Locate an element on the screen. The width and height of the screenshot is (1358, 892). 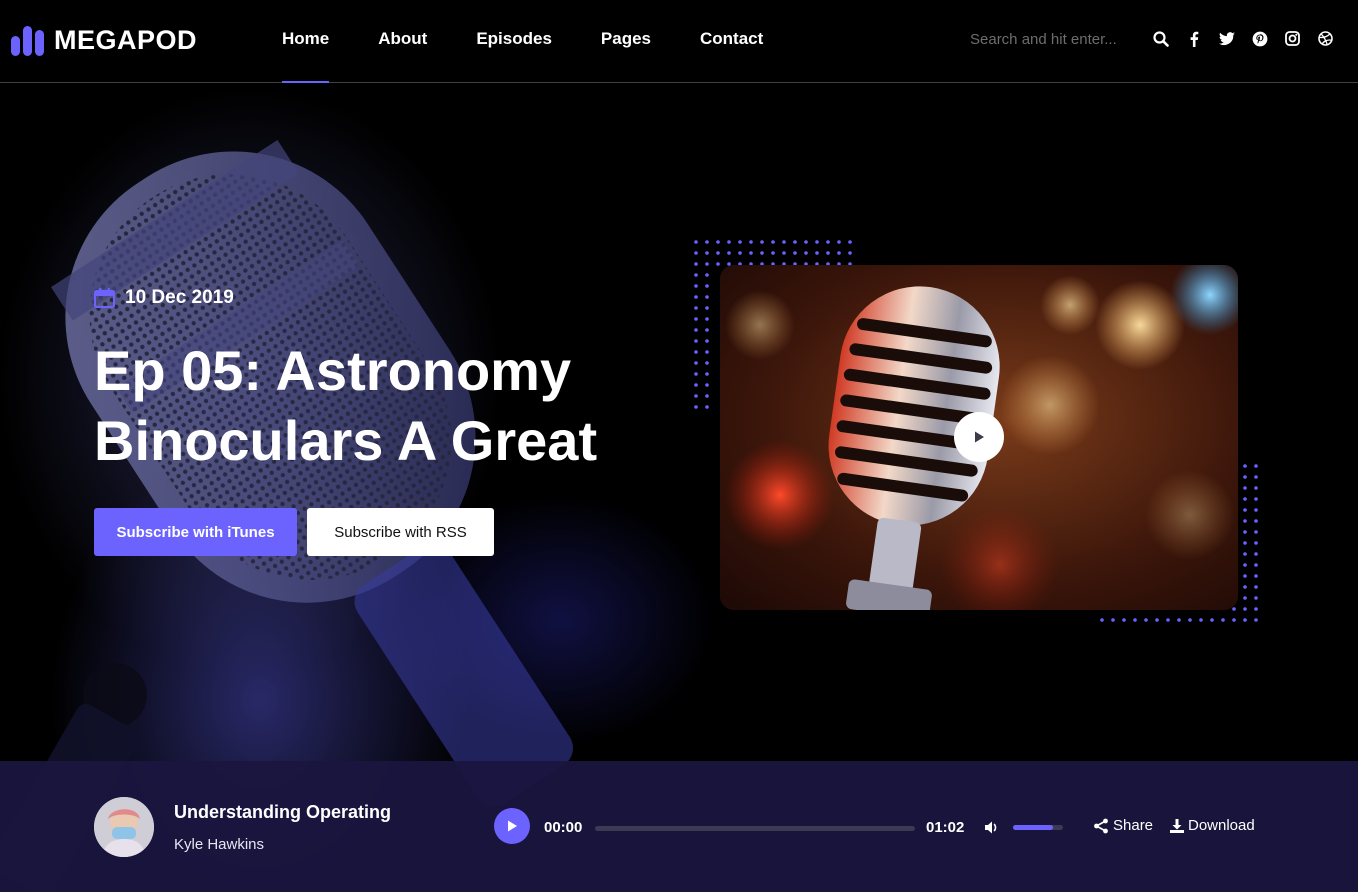
video-play-button is located at coordinates (979, 437).